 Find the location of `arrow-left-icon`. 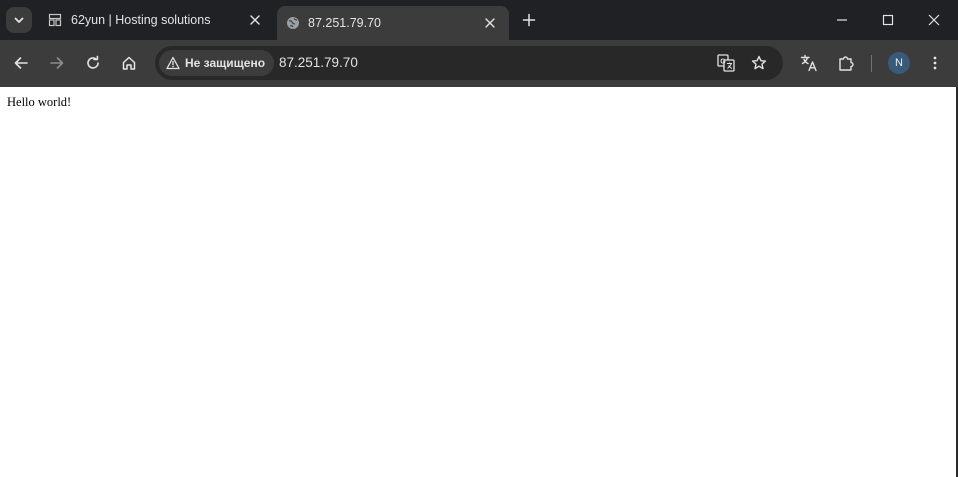

arrow-left-icon is located at coordinates (21, 63).